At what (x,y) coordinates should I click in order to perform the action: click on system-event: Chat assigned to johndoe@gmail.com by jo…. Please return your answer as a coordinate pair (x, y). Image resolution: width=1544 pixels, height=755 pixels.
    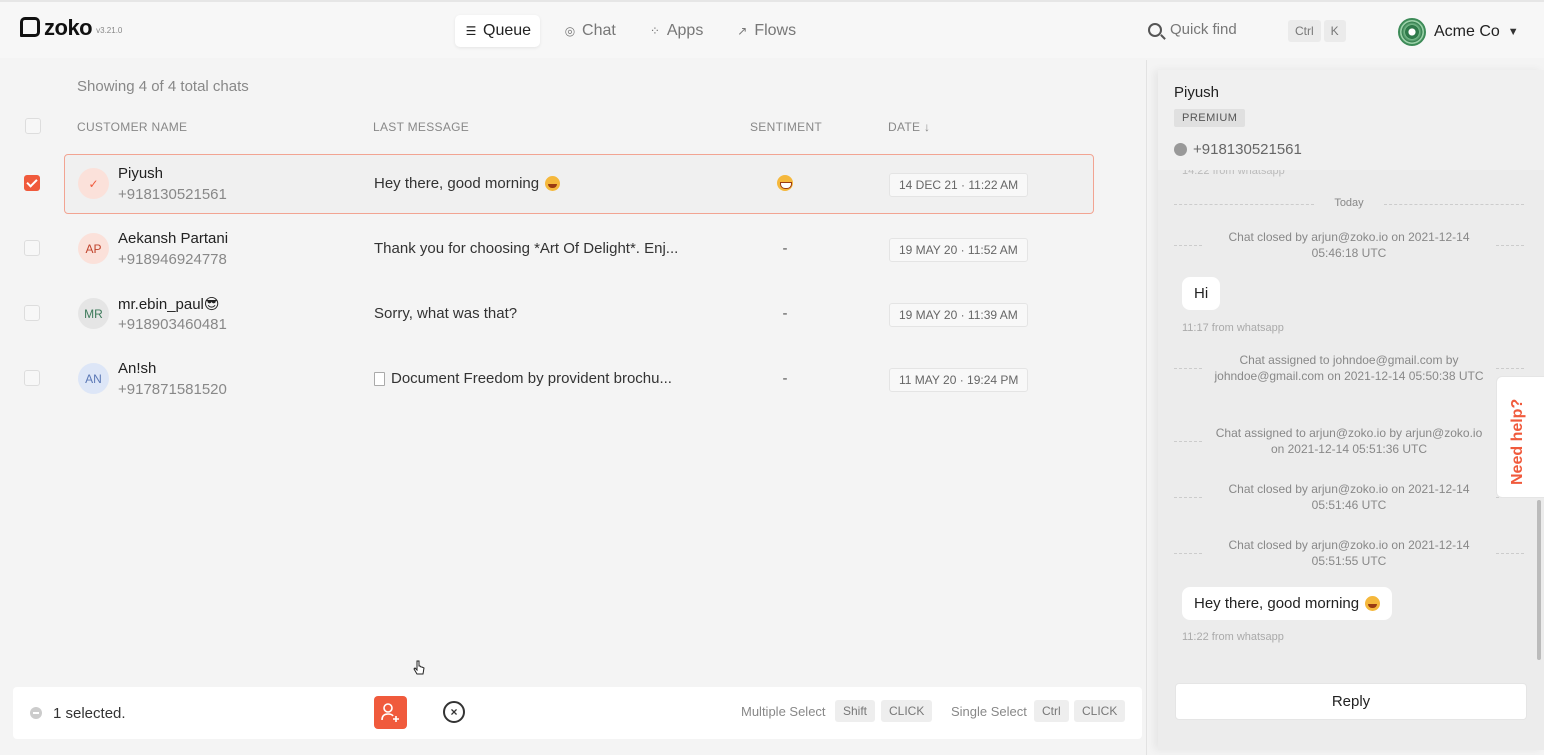
    Looking at the image, I should click on (1349, 368).